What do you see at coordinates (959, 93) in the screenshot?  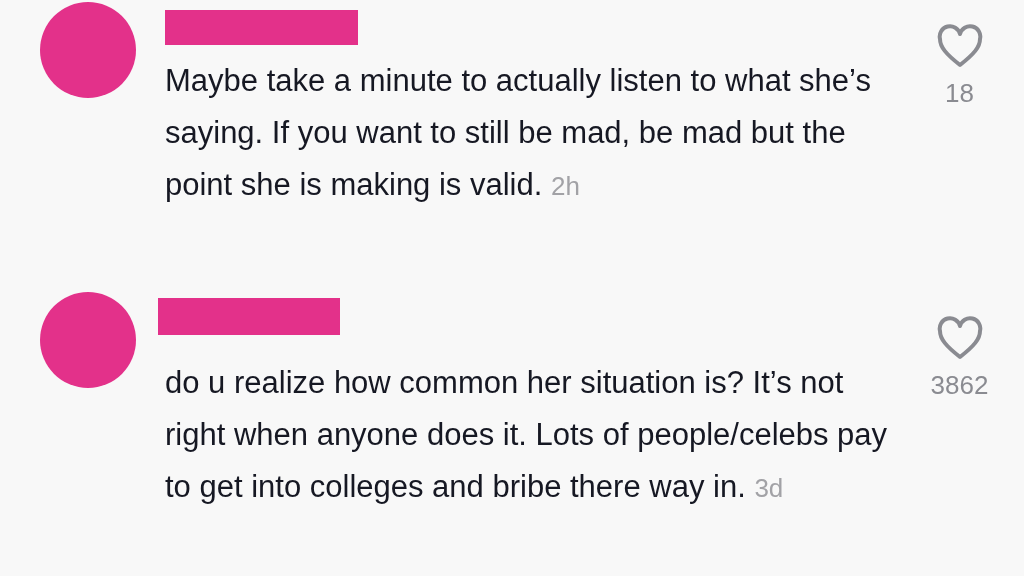 I see `like-count: 18` at bounding box center [959, 93].